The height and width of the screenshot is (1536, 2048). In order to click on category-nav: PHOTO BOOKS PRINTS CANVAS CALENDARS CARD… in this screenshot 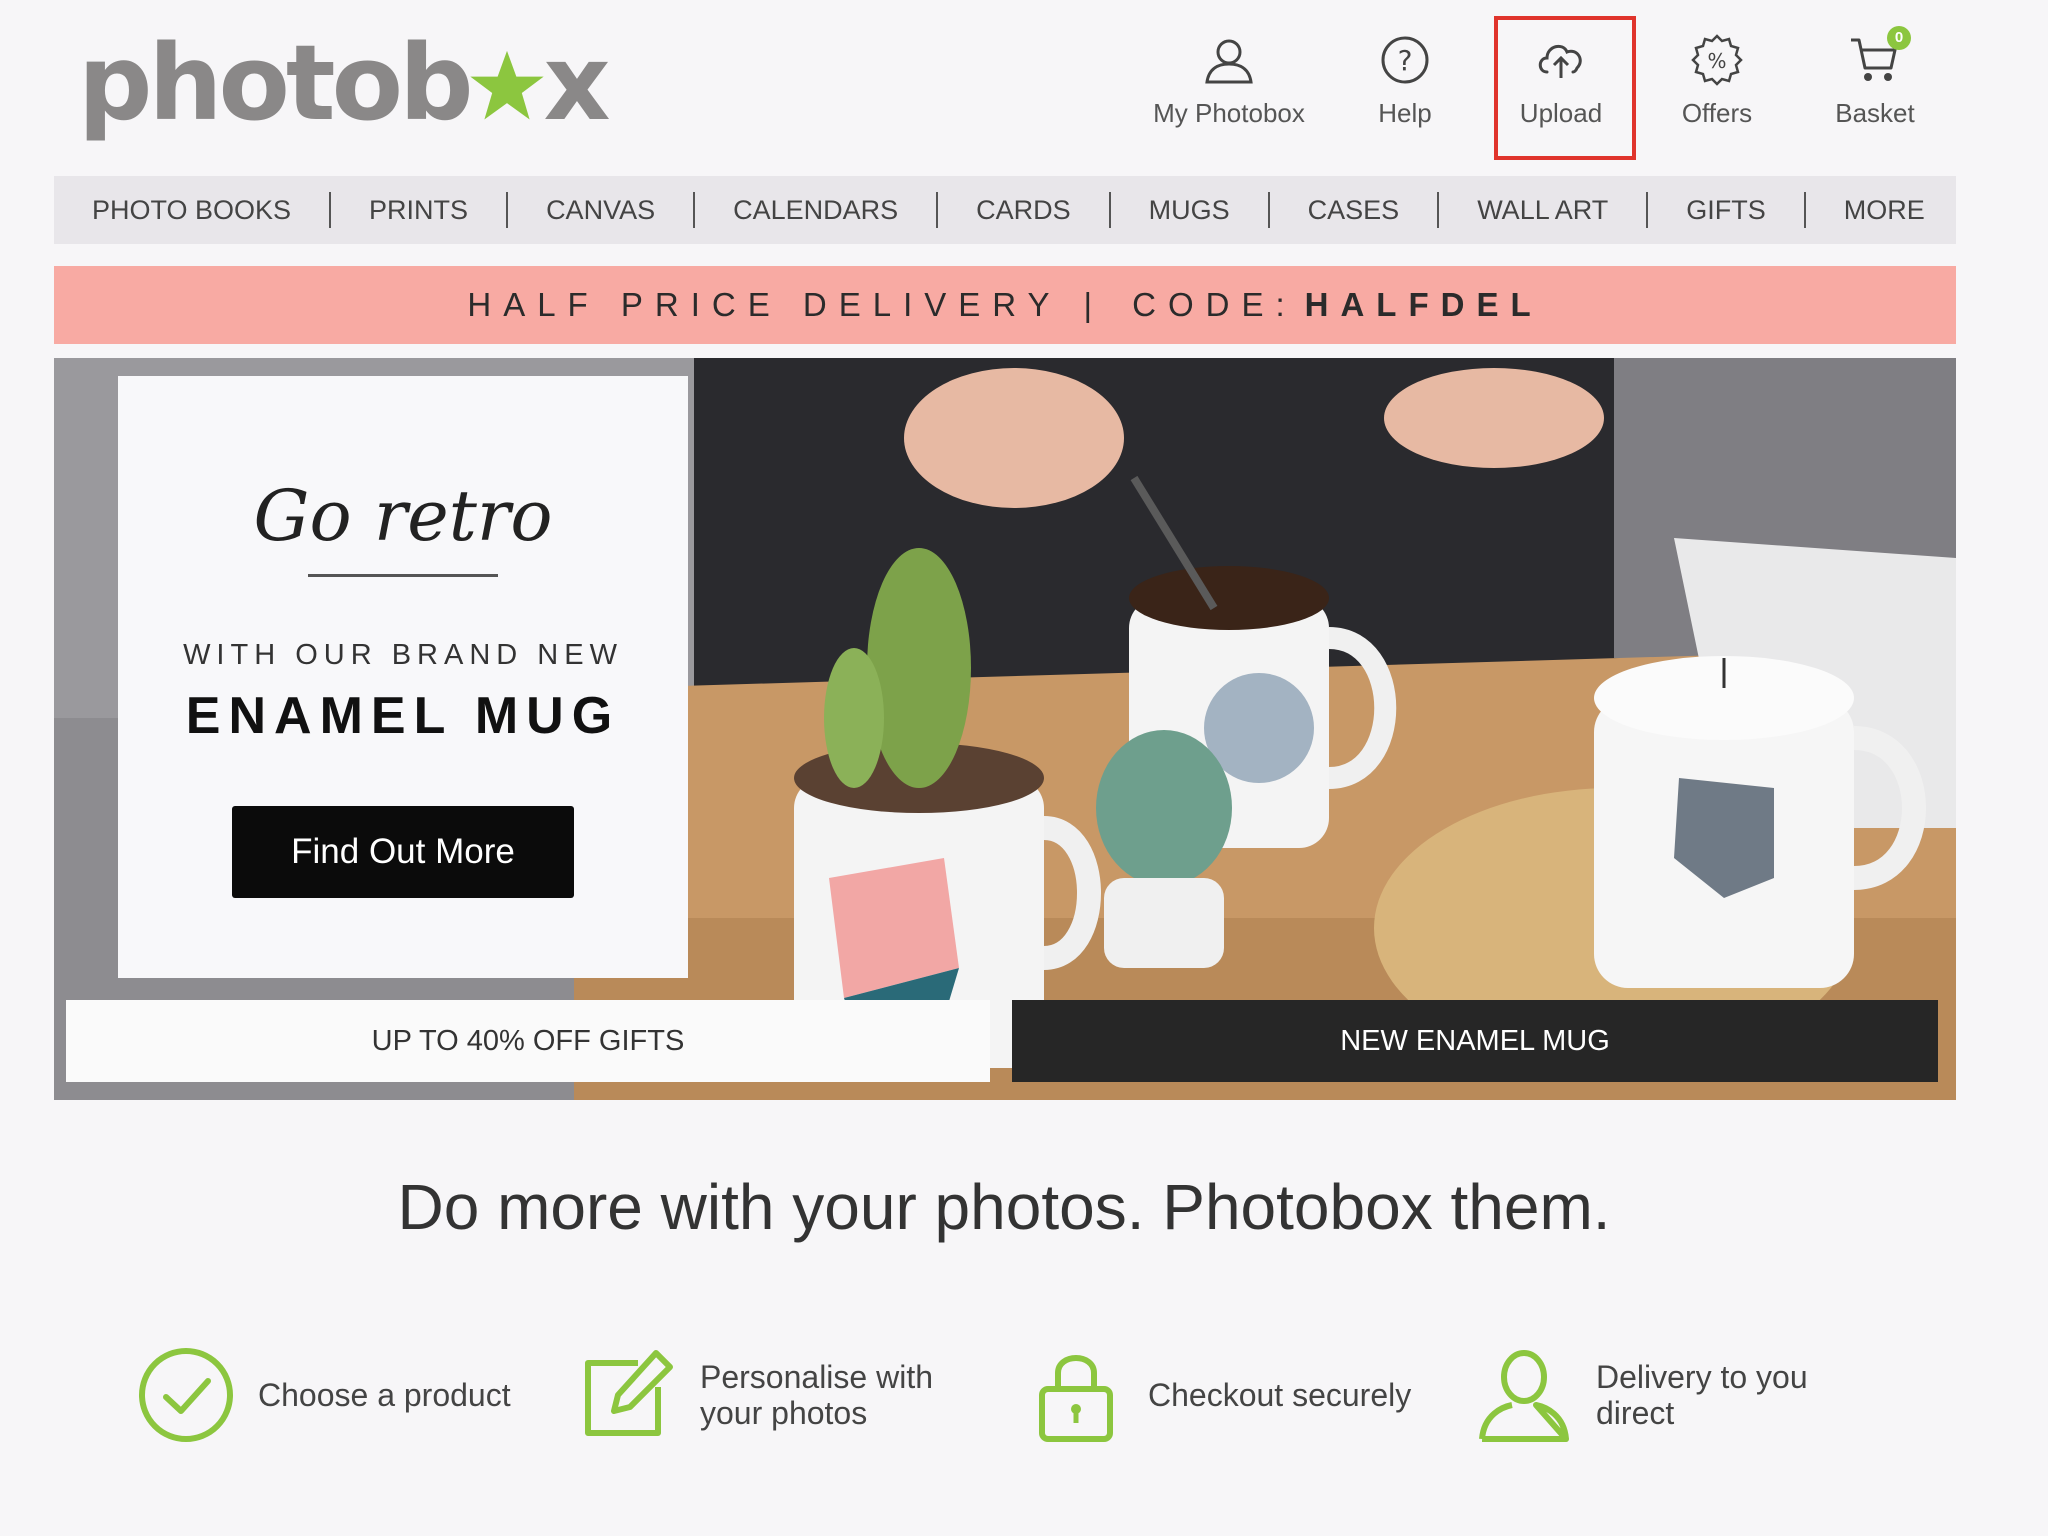, I will do `click(1005, 210)`.